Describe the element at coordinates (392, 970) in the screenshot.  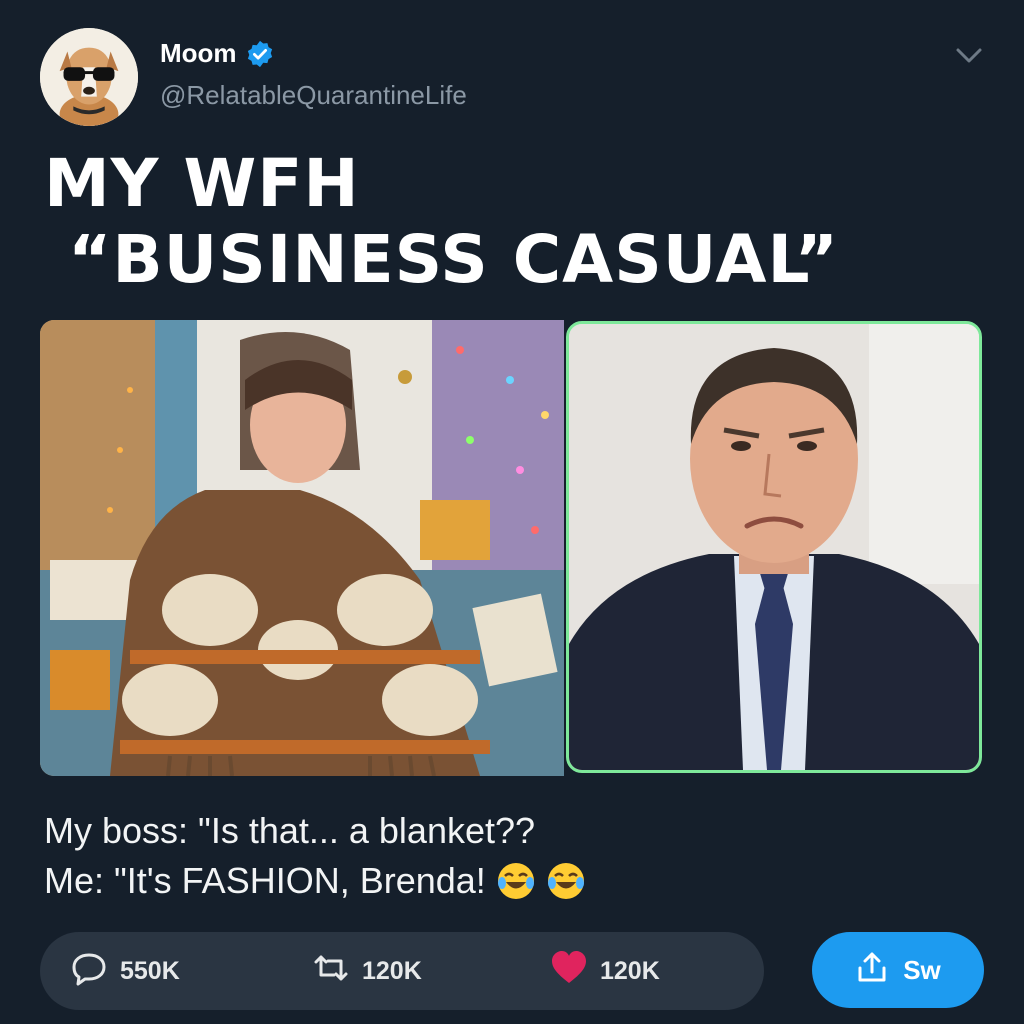
I see `retweet-count: 120K` at that location.